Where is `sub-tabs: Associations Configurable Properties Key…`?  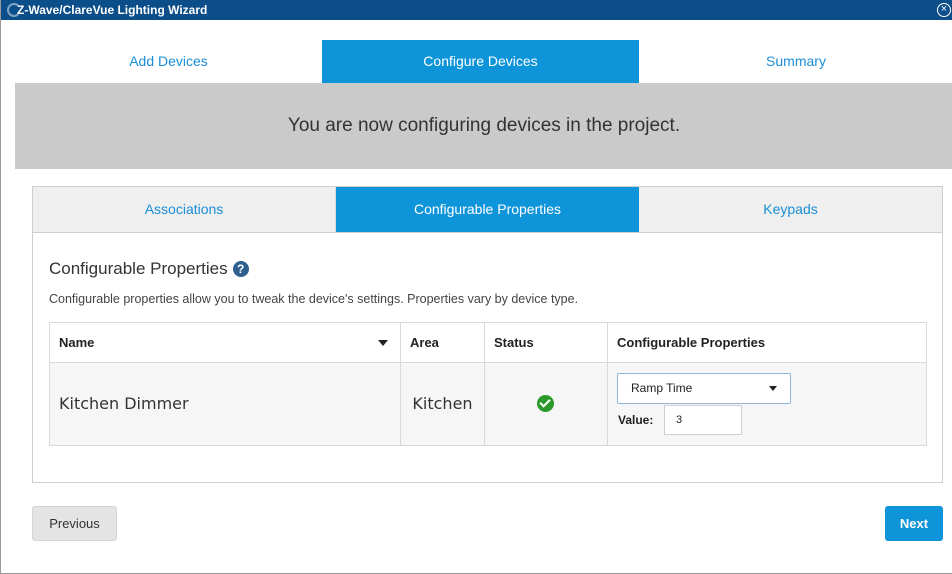
sub-tabs: Associations Configurable Properties Key… is located at coordinates (487, 210).